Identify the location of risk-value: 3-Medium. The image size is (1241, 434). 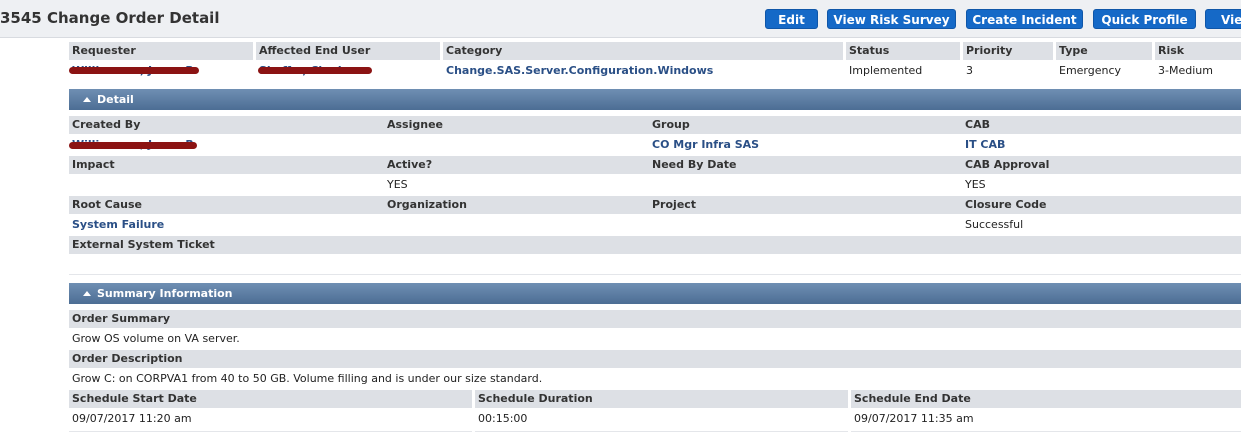
(1185, 70).